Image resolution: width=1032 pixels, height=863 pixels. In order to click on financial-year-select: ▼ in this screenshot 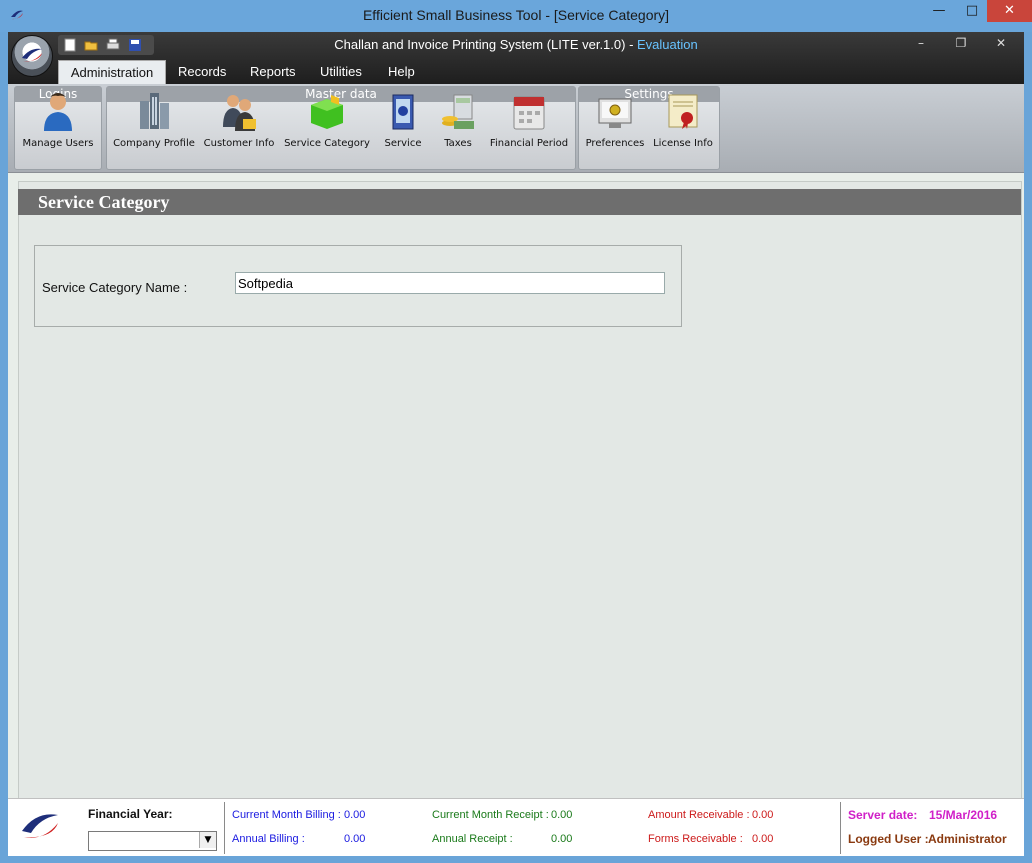, I will do `click(152, 841)`.